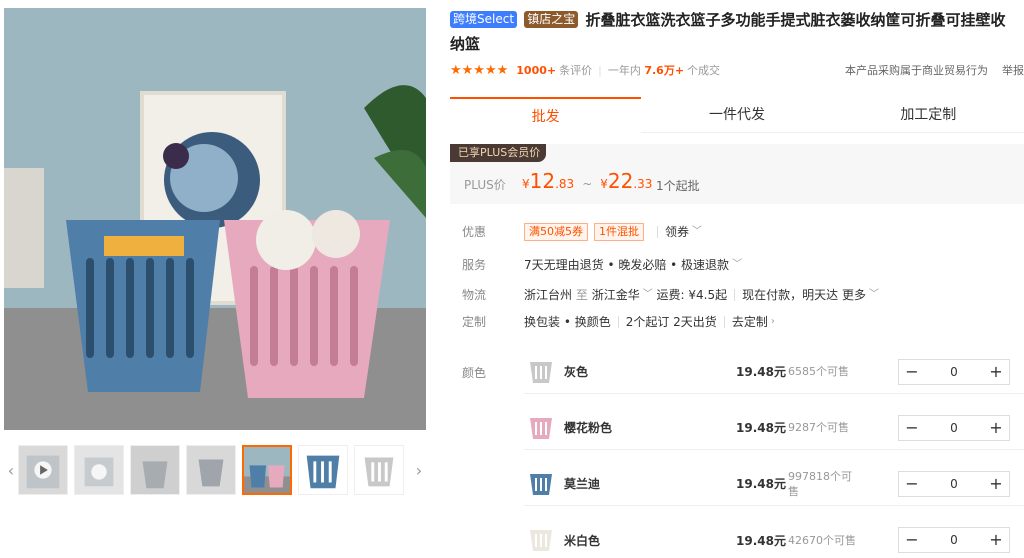 Image resolution: width=1024 pixels, height=558 pixels. I want to click on plus-member-tag: 已享PLUS会员价, so click(498, 153).